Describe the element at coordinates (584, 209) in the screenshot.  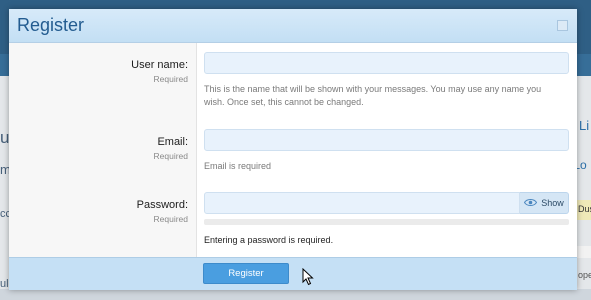
I see `background-text: Dus` at that location.